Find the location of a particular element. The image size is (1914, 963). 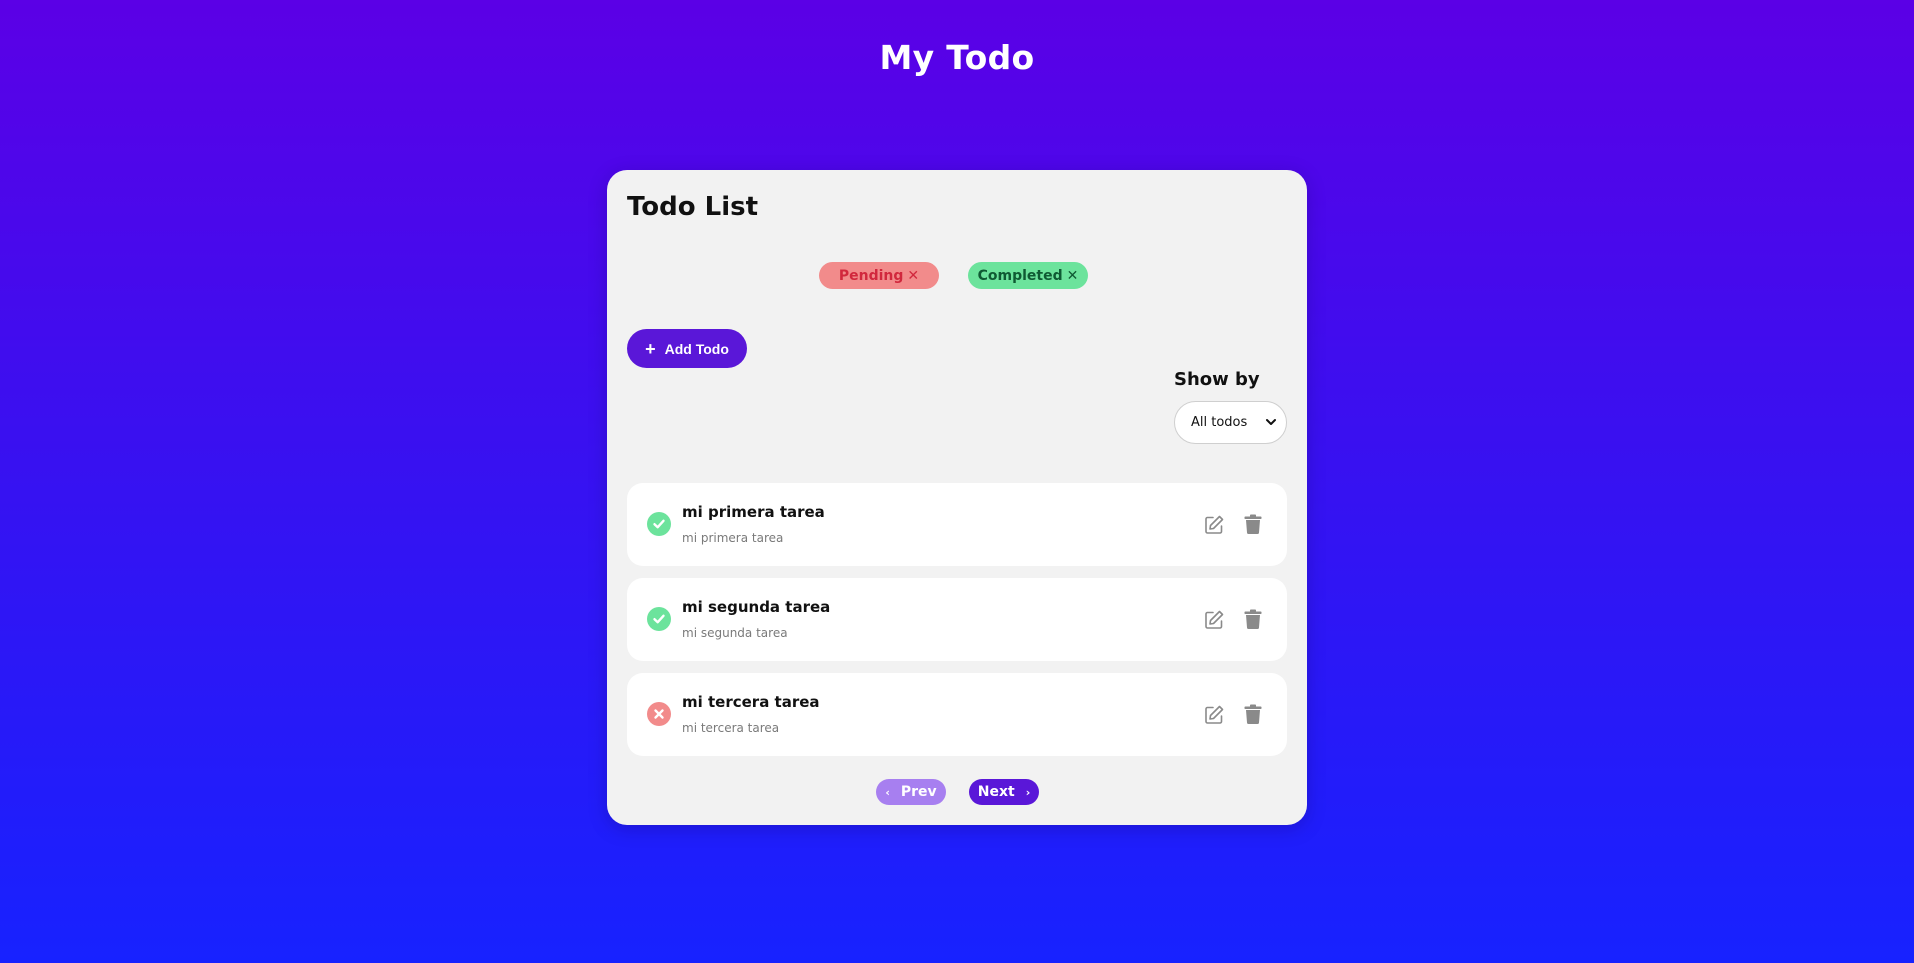

completed-filter-tag: Completed ✕ is located at coordinates (1028, 275).